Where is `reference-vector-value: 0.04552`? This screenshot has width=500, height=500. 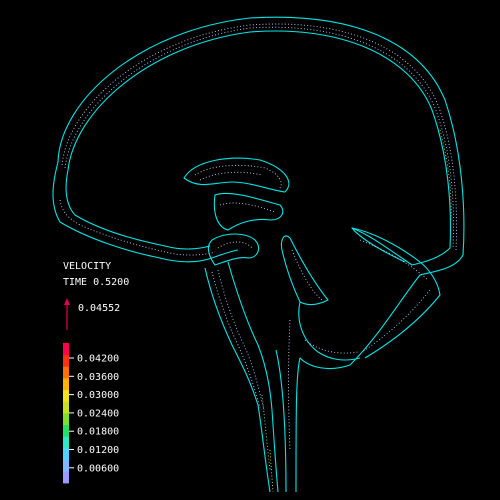 reference-vector-value: 0.04552 is located at coordinates (99, 308).